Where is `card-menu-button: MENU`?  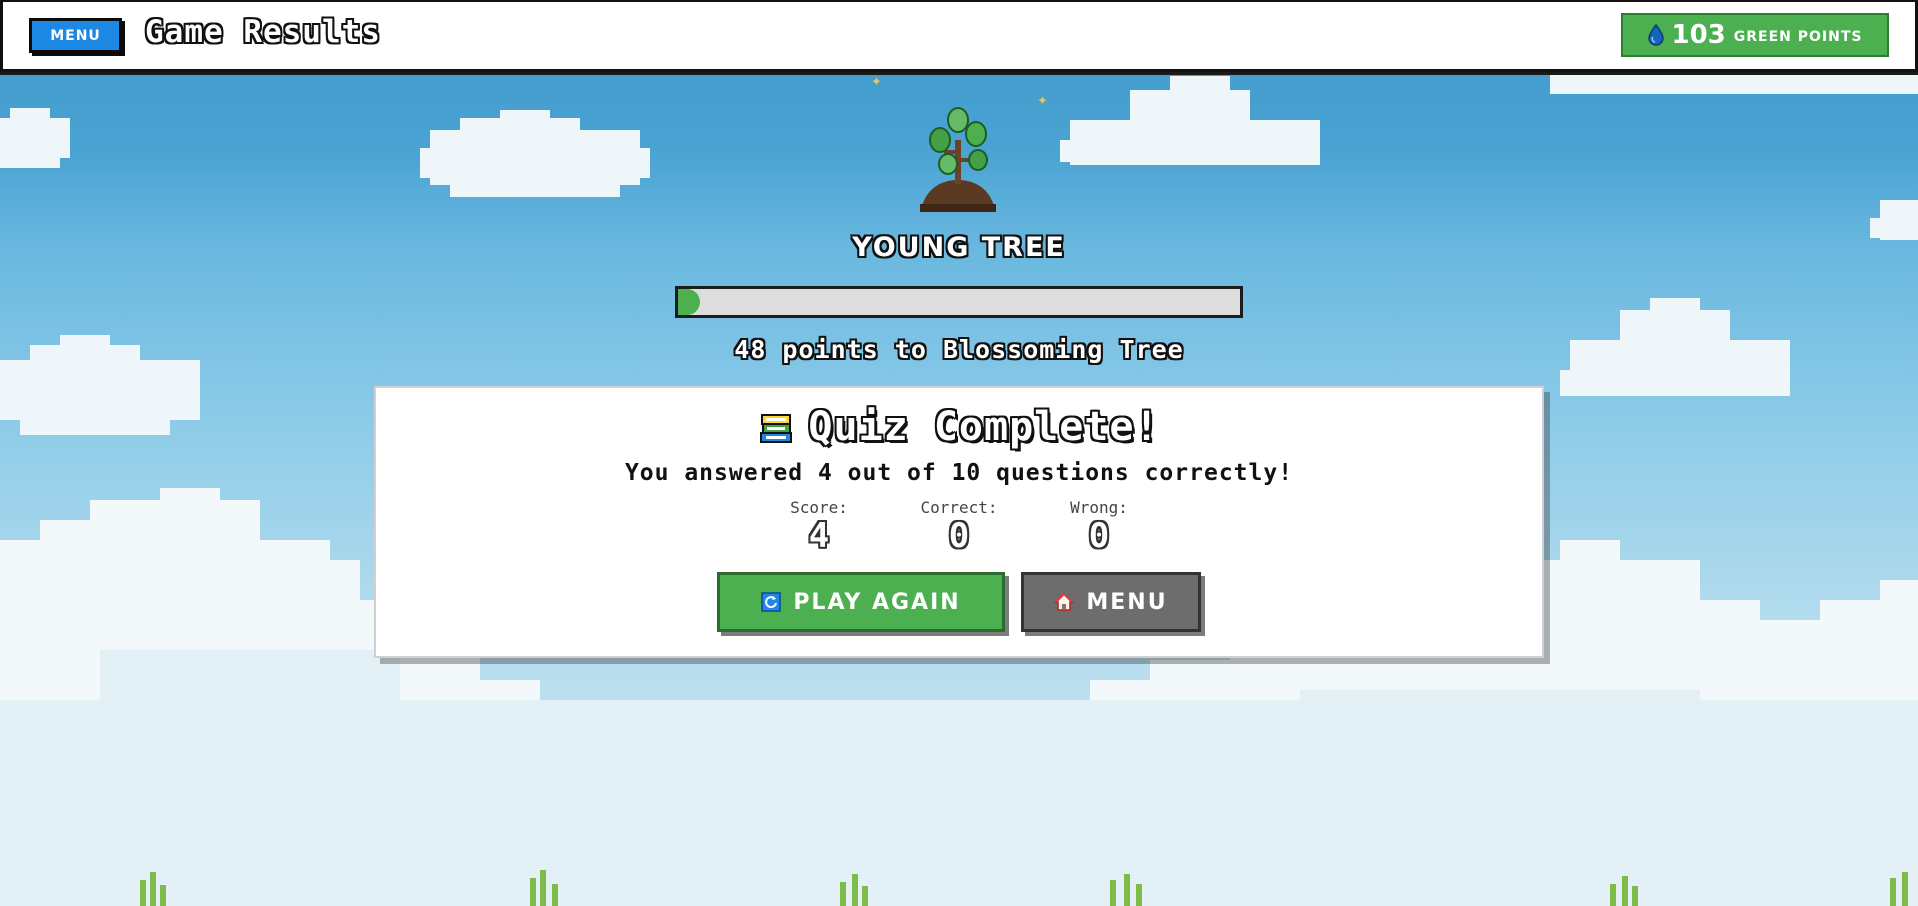
card-menu-button: MENU is located at coordinates (1111, 602).